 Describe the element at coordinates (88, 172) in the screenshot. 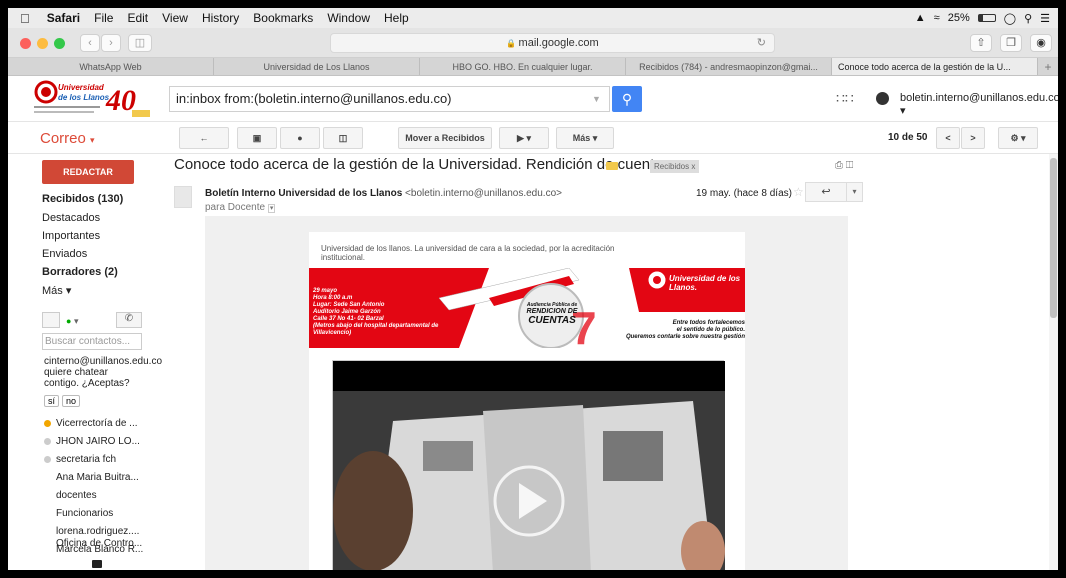

I see `compose-button: REDACTAR` at that location.